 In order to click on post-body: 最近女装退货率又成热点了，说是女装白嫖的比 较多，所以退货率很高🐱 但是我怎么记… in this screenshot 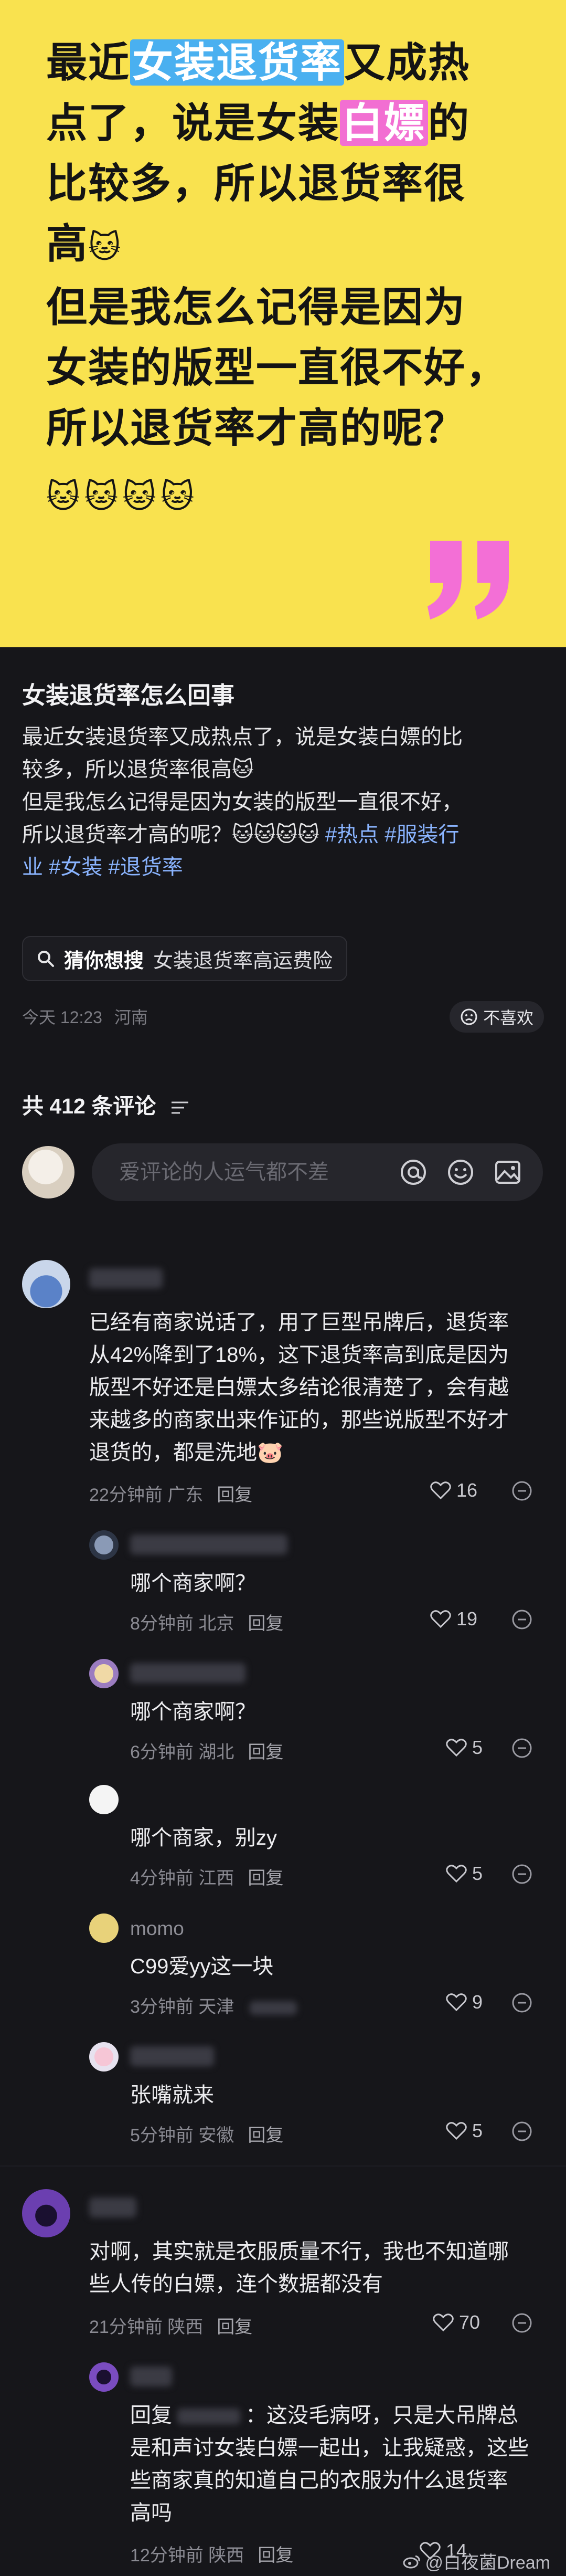, I will do `click(242, 802)`.